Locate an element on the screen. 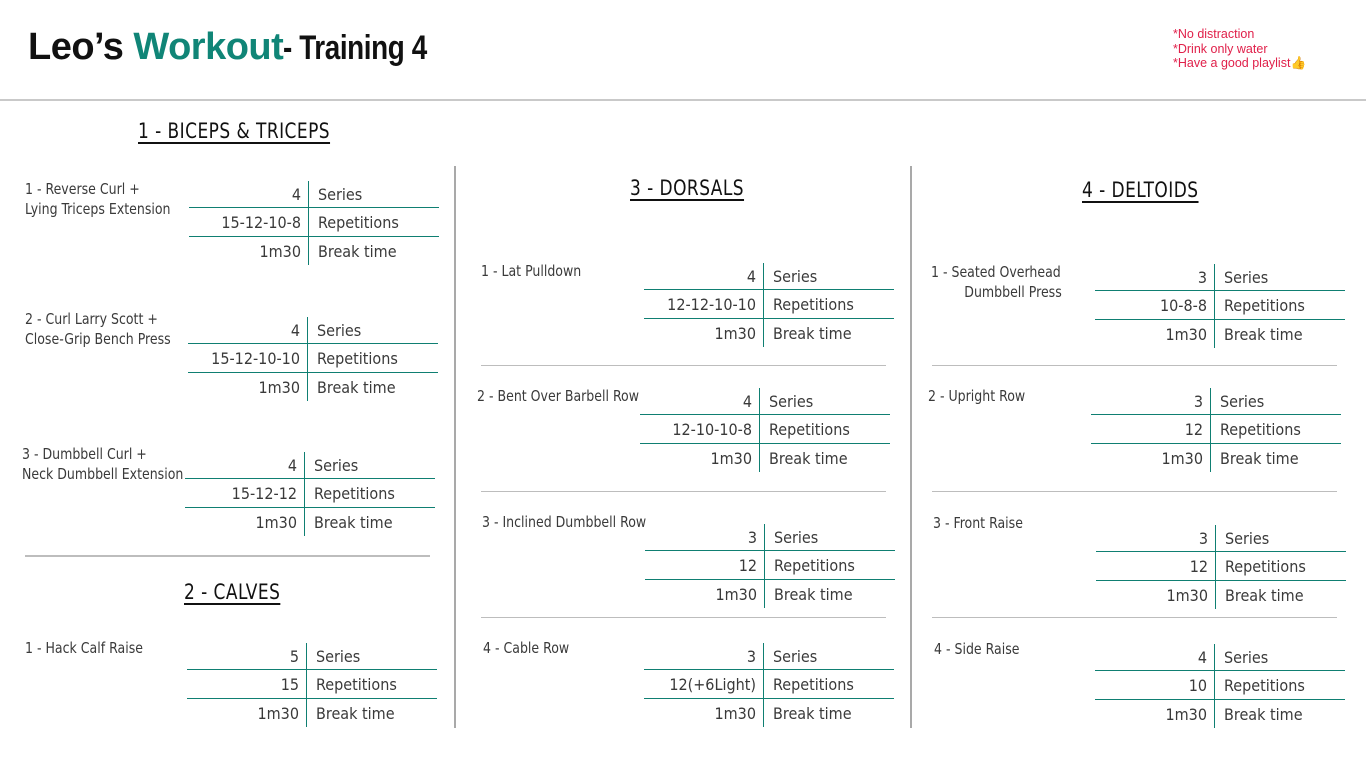  exercise-value: 12(+6Light) is located at coordinates (704, 684).